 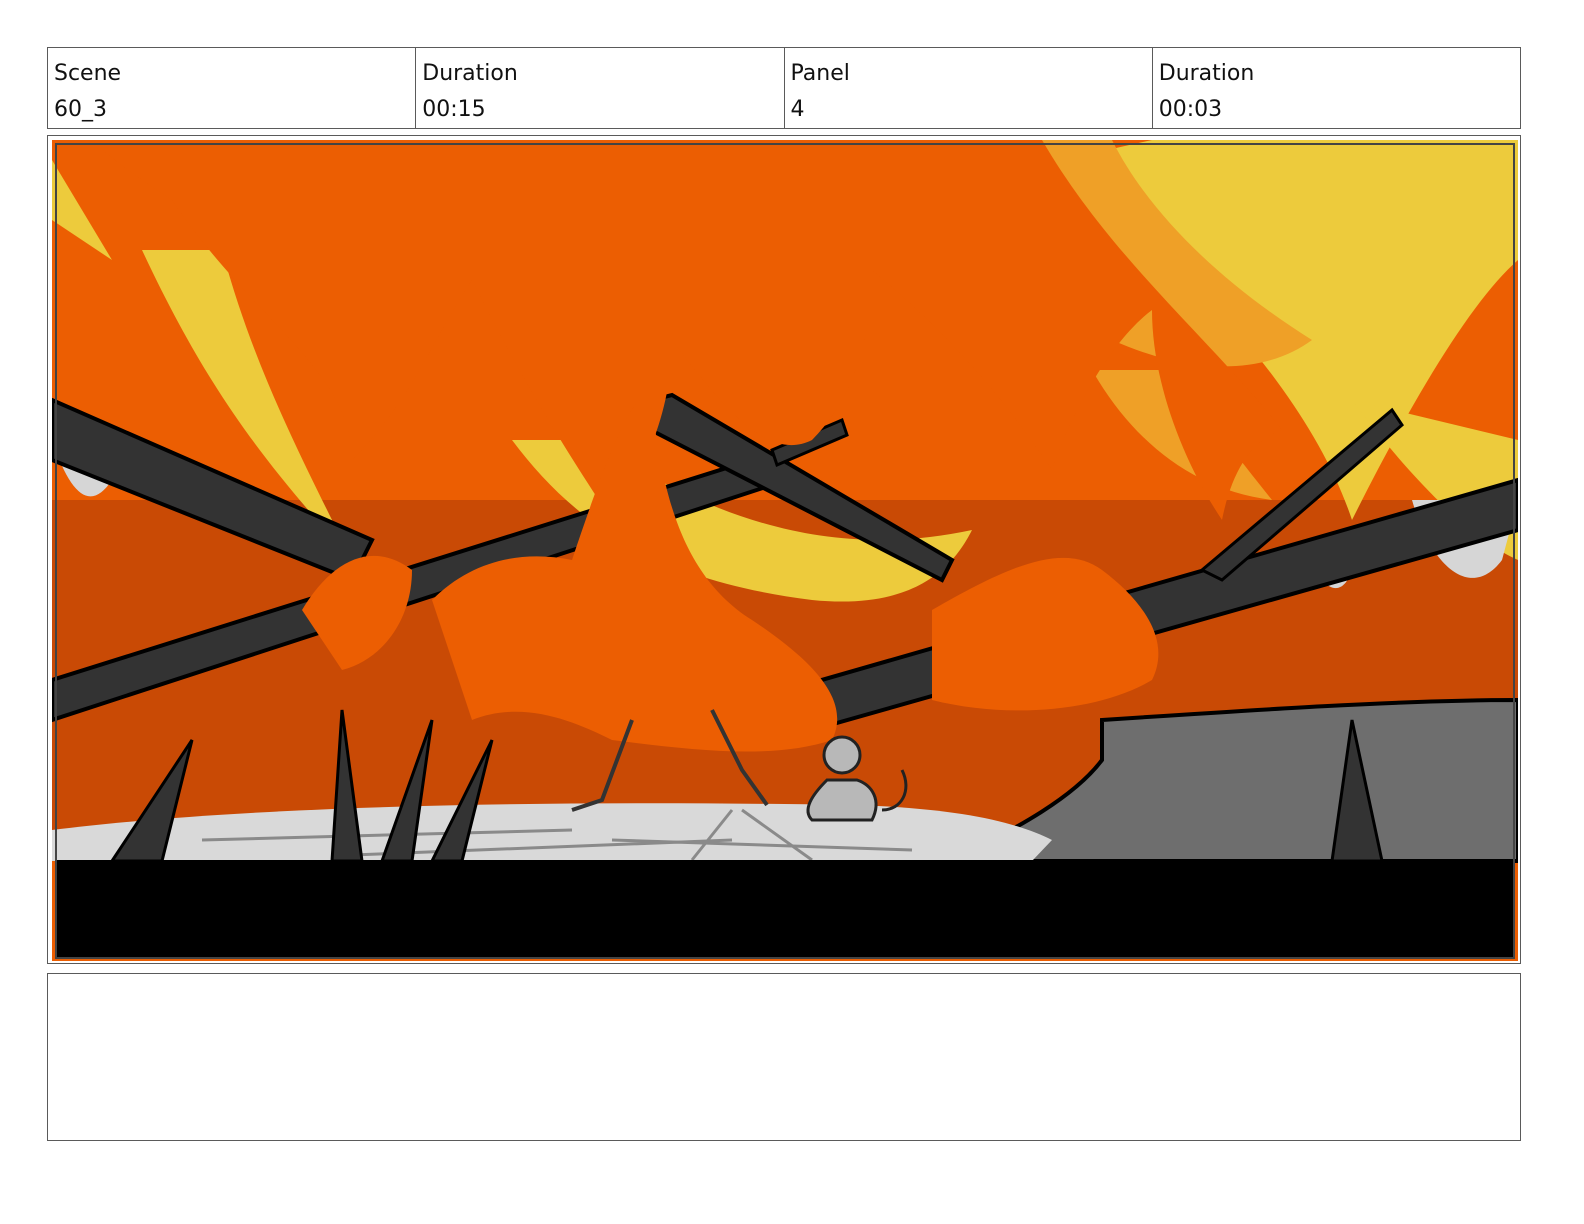 I want to click on scene-value: 60_3, so click(x=231, y=110).